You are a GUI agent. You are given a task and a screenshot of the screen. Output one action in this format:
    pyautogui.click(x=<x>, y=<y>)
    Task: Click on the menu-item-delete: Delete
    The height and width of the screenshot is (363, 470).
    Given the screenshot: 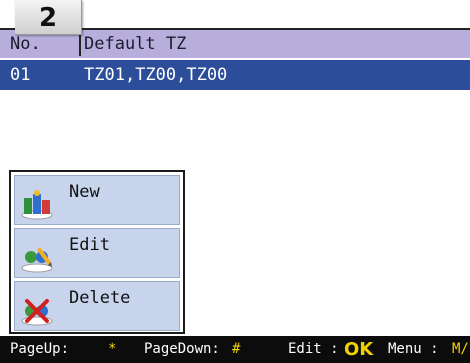 What is the action you would take?
    pyautogui.click(x=97, y=306)
    